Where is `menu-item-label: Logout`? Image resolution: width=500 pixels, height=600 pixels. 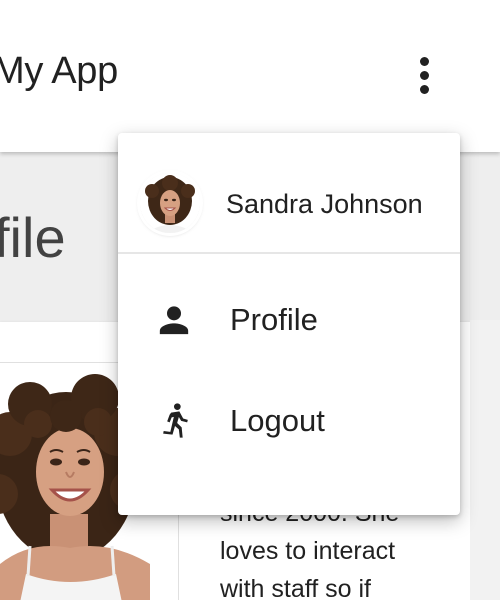 menu-item-label: Logout is located at coordinates (277, 420).